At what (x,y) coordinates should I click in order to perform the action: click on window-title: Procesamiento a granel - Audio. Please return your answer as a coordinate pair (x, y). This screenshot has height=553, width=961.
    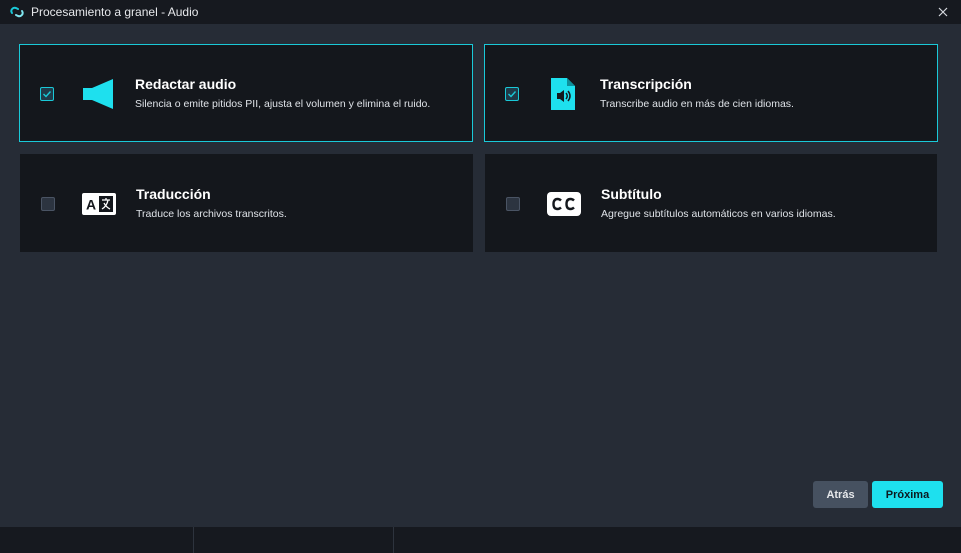
    Looking at the image, I should click on (115, 12).